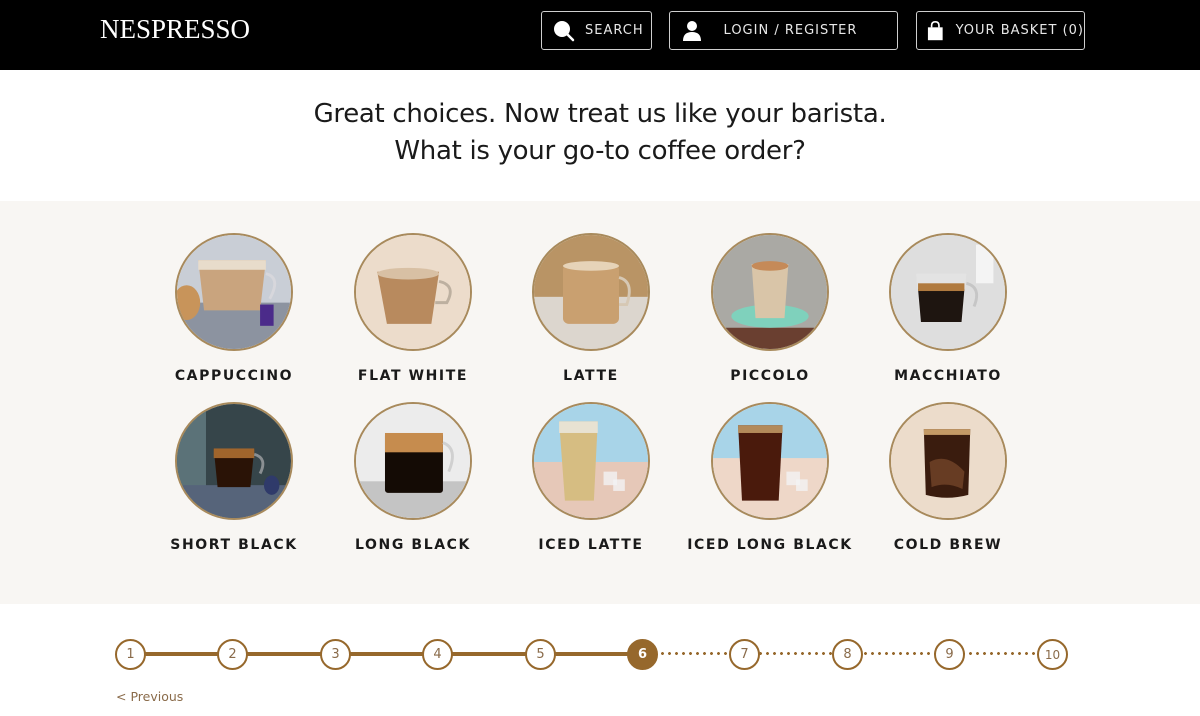 Image resolution: width=1200 pixels, height=716 pixels. What do you see at coordinates (1052, 654) in the screenshot?
I see `step-10: 10` at bounding box center [1052, 654].